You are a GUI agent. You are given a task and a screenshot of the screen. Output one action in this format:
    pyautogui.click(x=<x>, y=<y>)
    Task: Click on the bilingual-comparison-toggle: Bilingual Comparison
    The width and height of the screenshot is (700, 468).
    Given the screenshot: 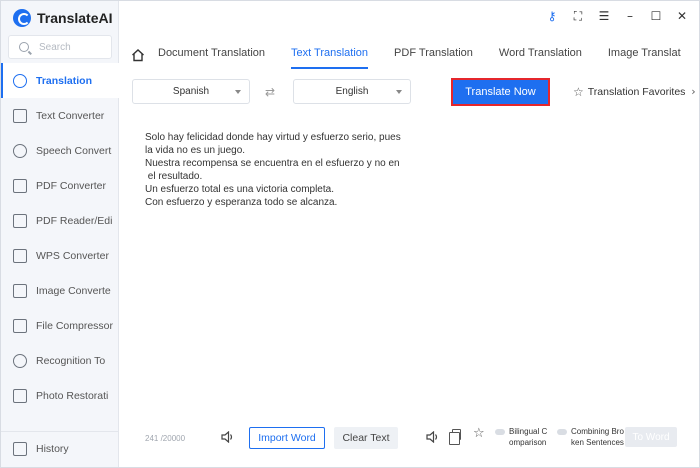 What is the action you would take?
    pyautogui.click(x=521, y=437)
    